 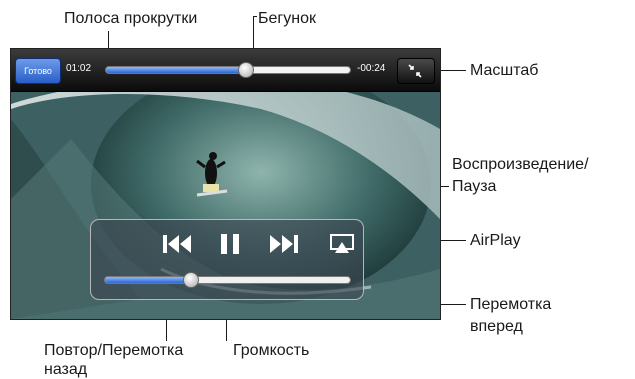 I want to click on remaining-time: -00:24, so click(x=371, y=68).